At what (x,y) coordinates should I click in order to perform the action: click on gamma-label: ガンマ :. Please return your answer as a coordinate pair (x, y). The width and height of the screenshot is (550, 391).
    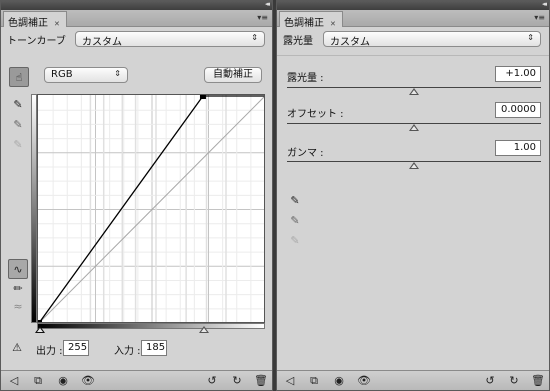
    Looking at the image, I should click on (305, 153).